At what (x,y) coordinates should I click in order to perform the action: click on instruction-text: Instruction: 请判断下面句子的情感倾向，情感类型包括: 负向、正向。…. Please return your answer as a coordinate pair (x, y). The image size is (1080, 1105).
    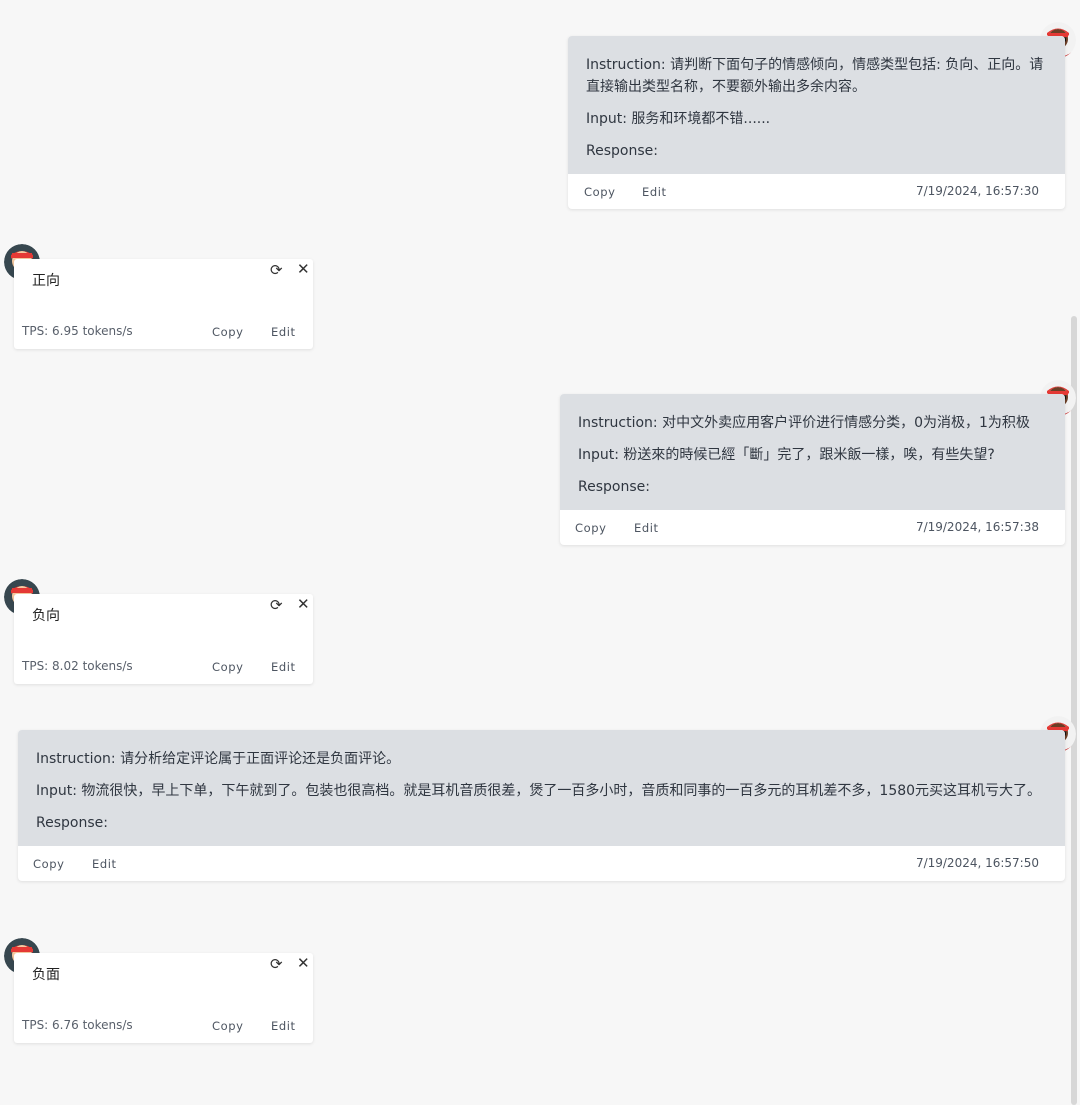
    Looking at the image, I should click on (815, 76).